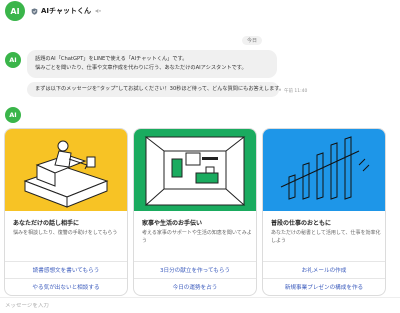 This screenshot has width=400, height=313. I want to click on speaker-muted-icon, so click(98, 11).